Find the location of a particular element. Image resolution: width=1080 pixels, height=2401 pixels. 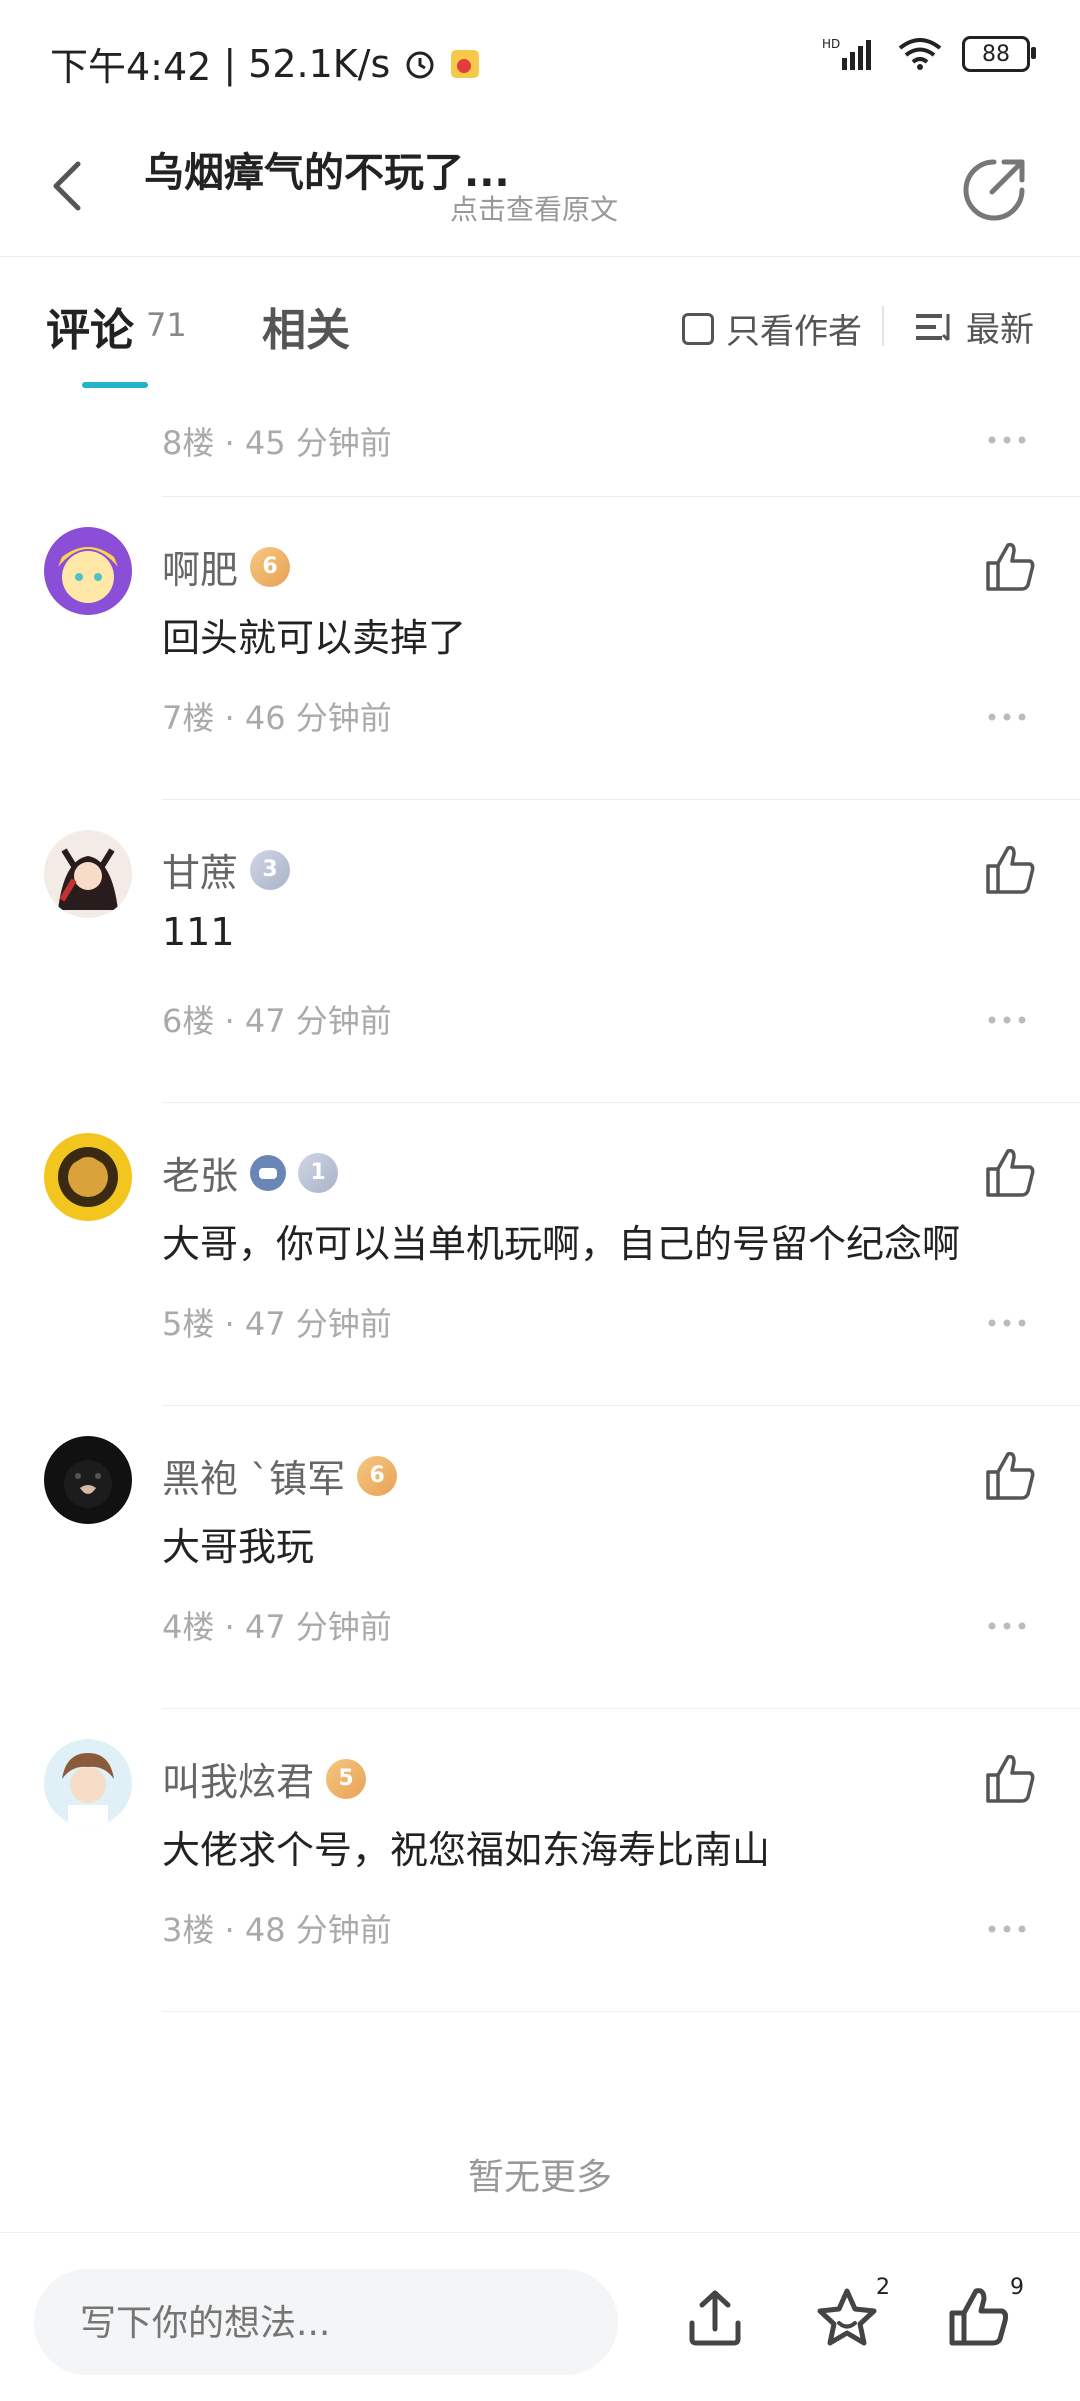

back-button is located at coordinates (76, 186).